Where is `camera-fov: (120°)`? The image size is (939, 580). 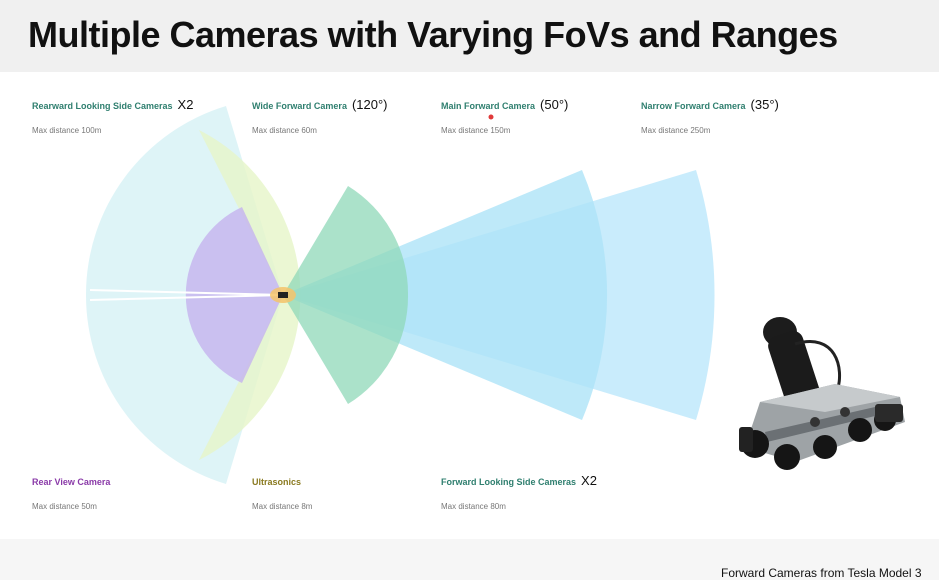
camera-fov: (120°) is located at coordinates (369, 104).